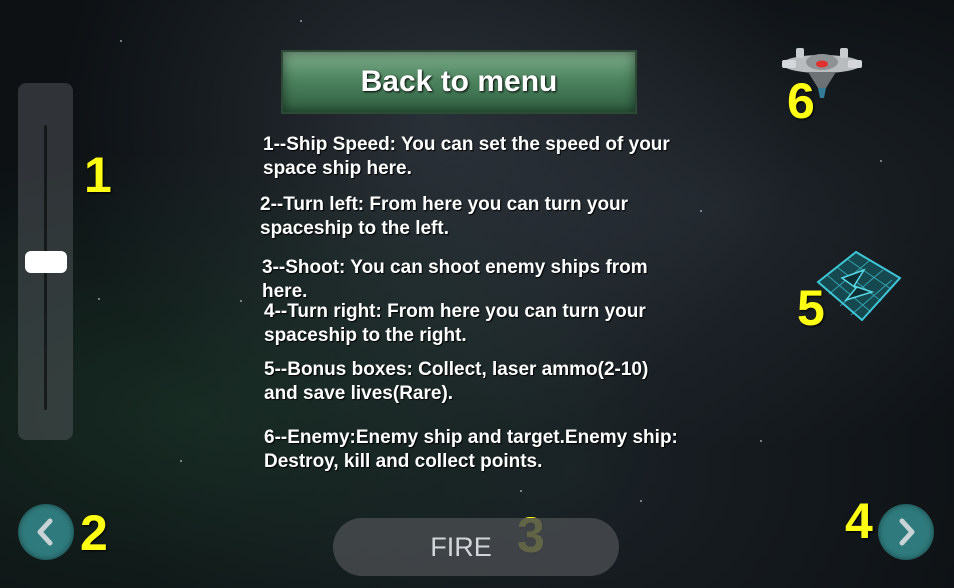 Image resolution: width=954 pixels, height=588 pixels. I want to click on chevron-left-icon, so click(45, 532).